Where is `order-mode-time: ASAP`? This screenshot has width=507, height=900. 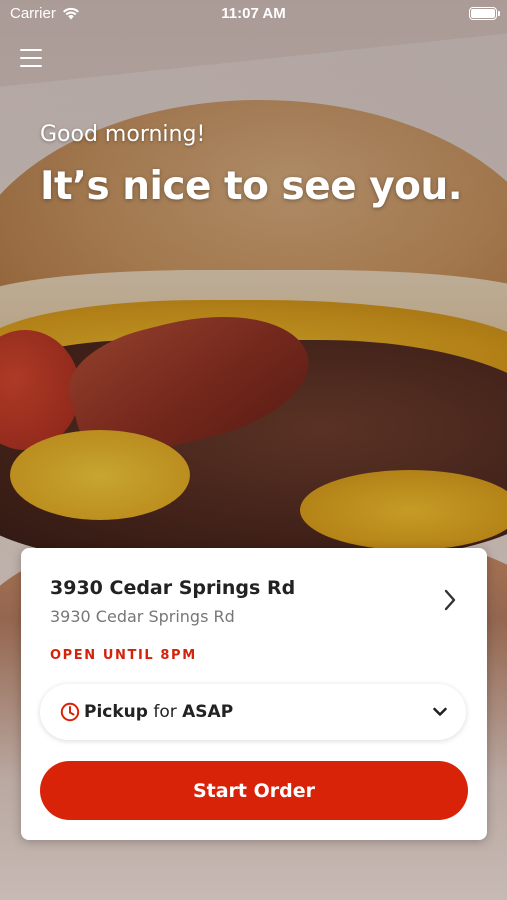
order-mode-time: ASAP is located at coordinates (208, 712).